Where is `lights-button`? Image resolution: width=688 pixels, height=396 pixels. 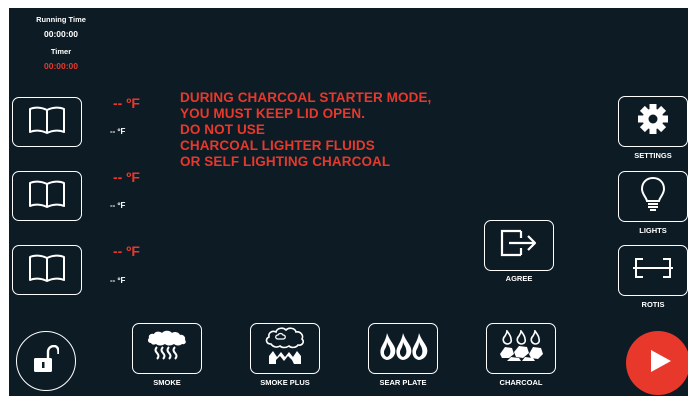 lights-button is located at coordinates (653, 196).